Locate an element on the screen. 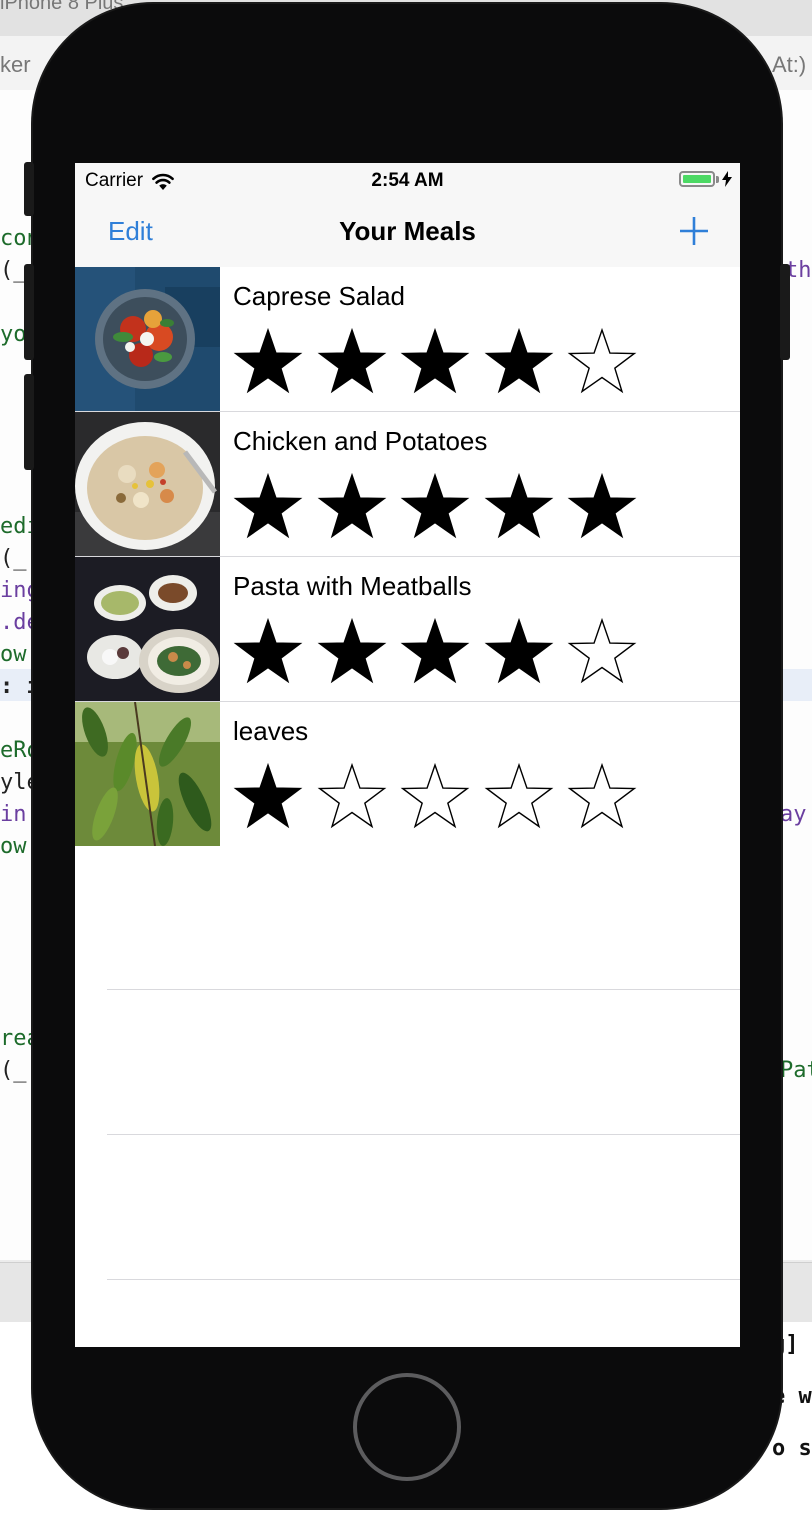  code-fragment: Pat is located at coordinates (796, 1070).